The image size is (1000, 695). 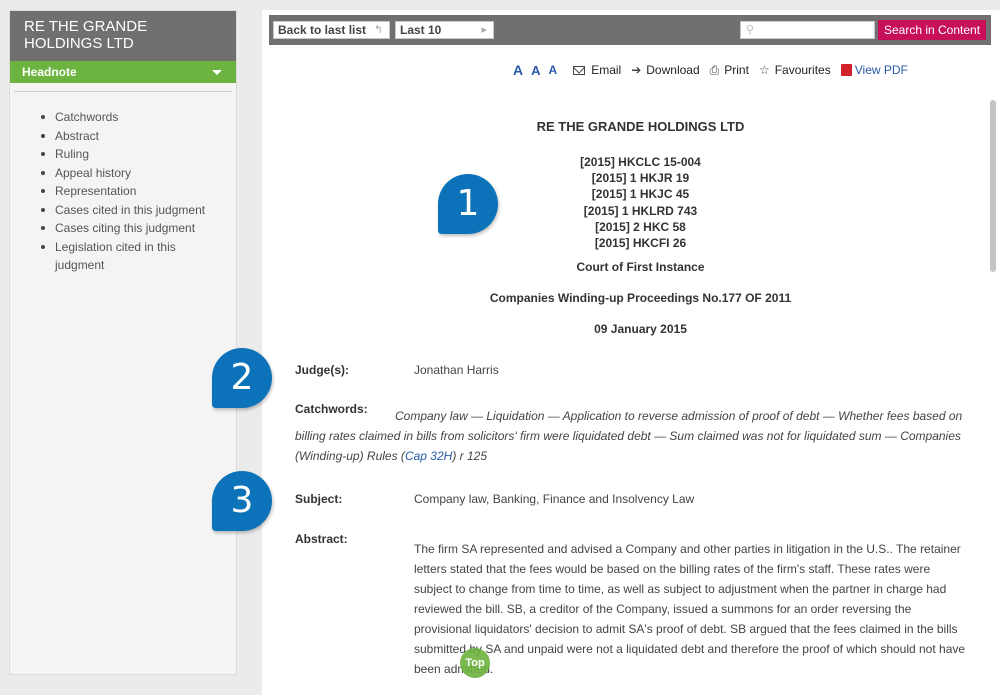 I want to click on view-pdf-link: View PDF, so click(x=874, y=70).